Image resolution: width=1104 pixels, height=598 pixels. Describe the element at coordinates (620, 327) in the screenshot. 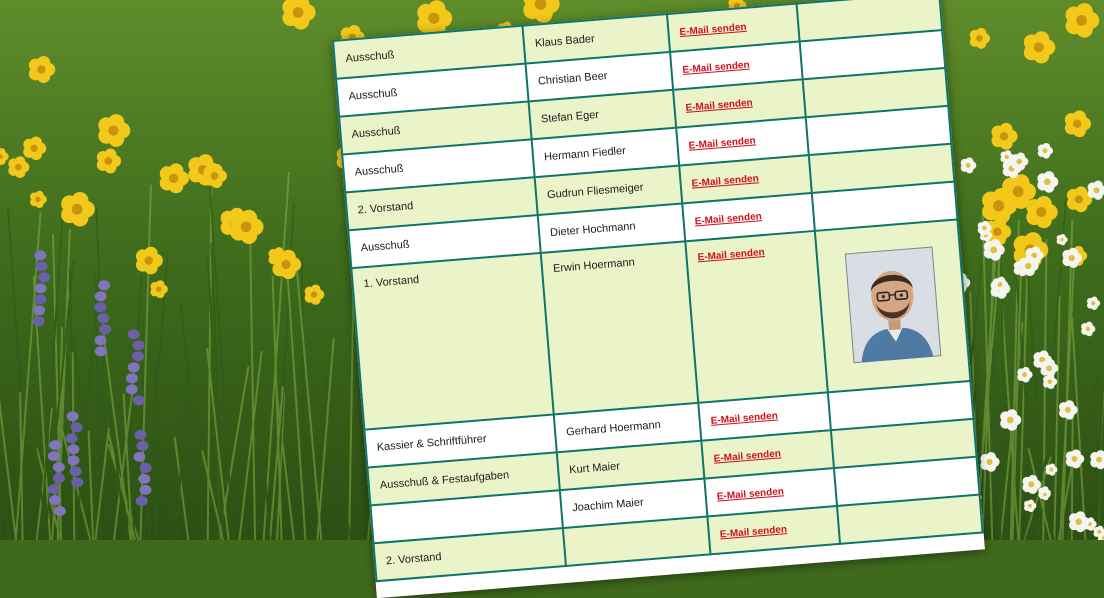

I see `member-name: Erwin Hoermann` at that location.